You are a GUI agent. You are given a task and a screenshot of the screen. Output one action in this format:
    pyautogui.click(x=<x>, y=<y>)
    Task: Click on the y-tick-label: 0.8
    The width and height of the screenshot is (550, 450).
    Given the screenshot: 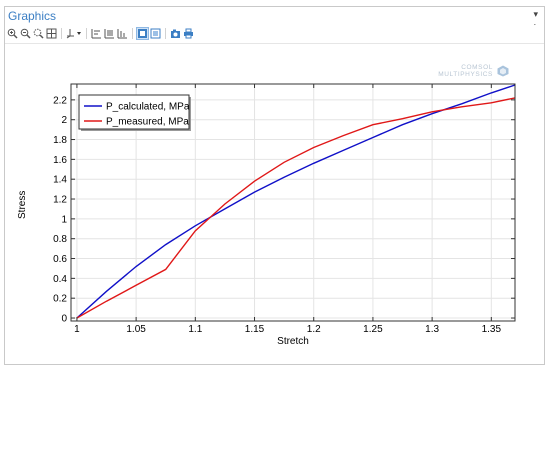 What is the action you would take?
    pyautogui.click(x=60, y=239)
    